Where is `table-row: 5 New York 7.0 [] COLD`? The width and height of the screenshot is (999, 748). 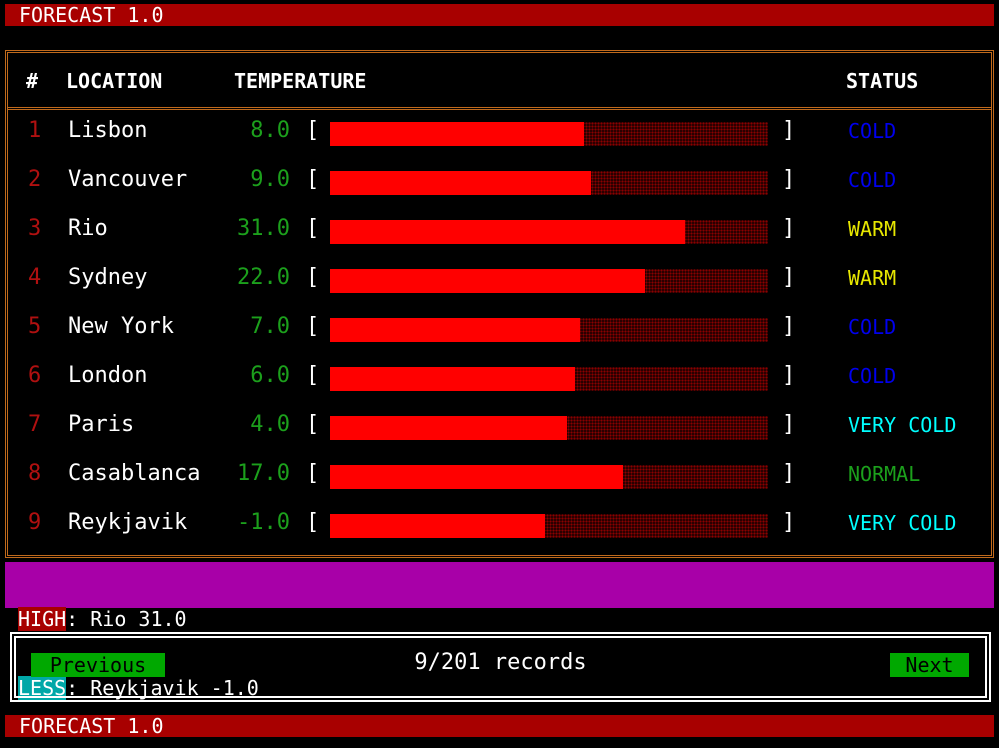
table-row: 5 New York 7.0 [] COLD is located at coordinates (499, 333).